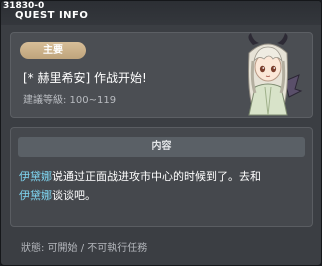 Image resolution: width=322 pixels, height=266 pixels. Describe the element at coordinates (53, 50) in the screenshot. I see `quest-type-badge: 主要` at that location.